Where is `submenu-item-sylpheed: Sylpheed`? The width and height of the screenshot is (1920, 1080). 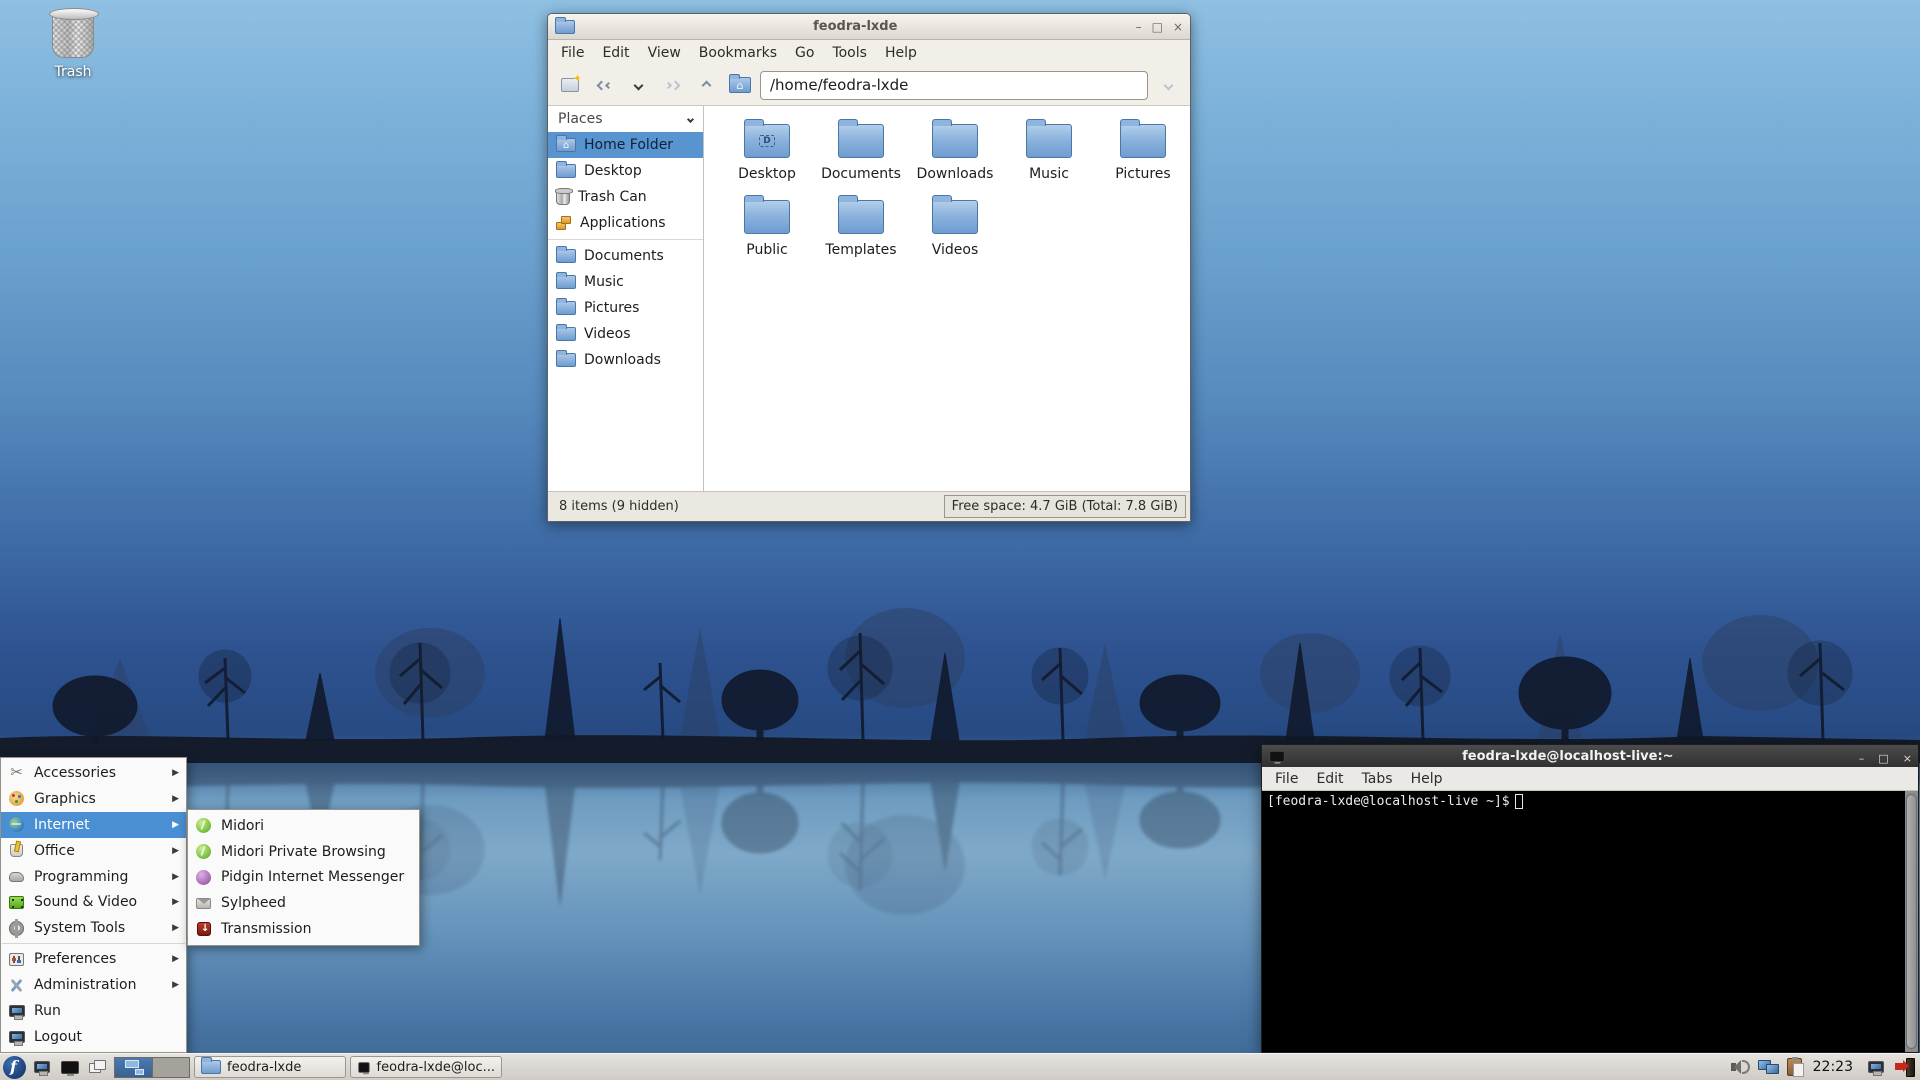 submenu-item-sylpheed: Sylpheed is located at coordinates (303, 903).